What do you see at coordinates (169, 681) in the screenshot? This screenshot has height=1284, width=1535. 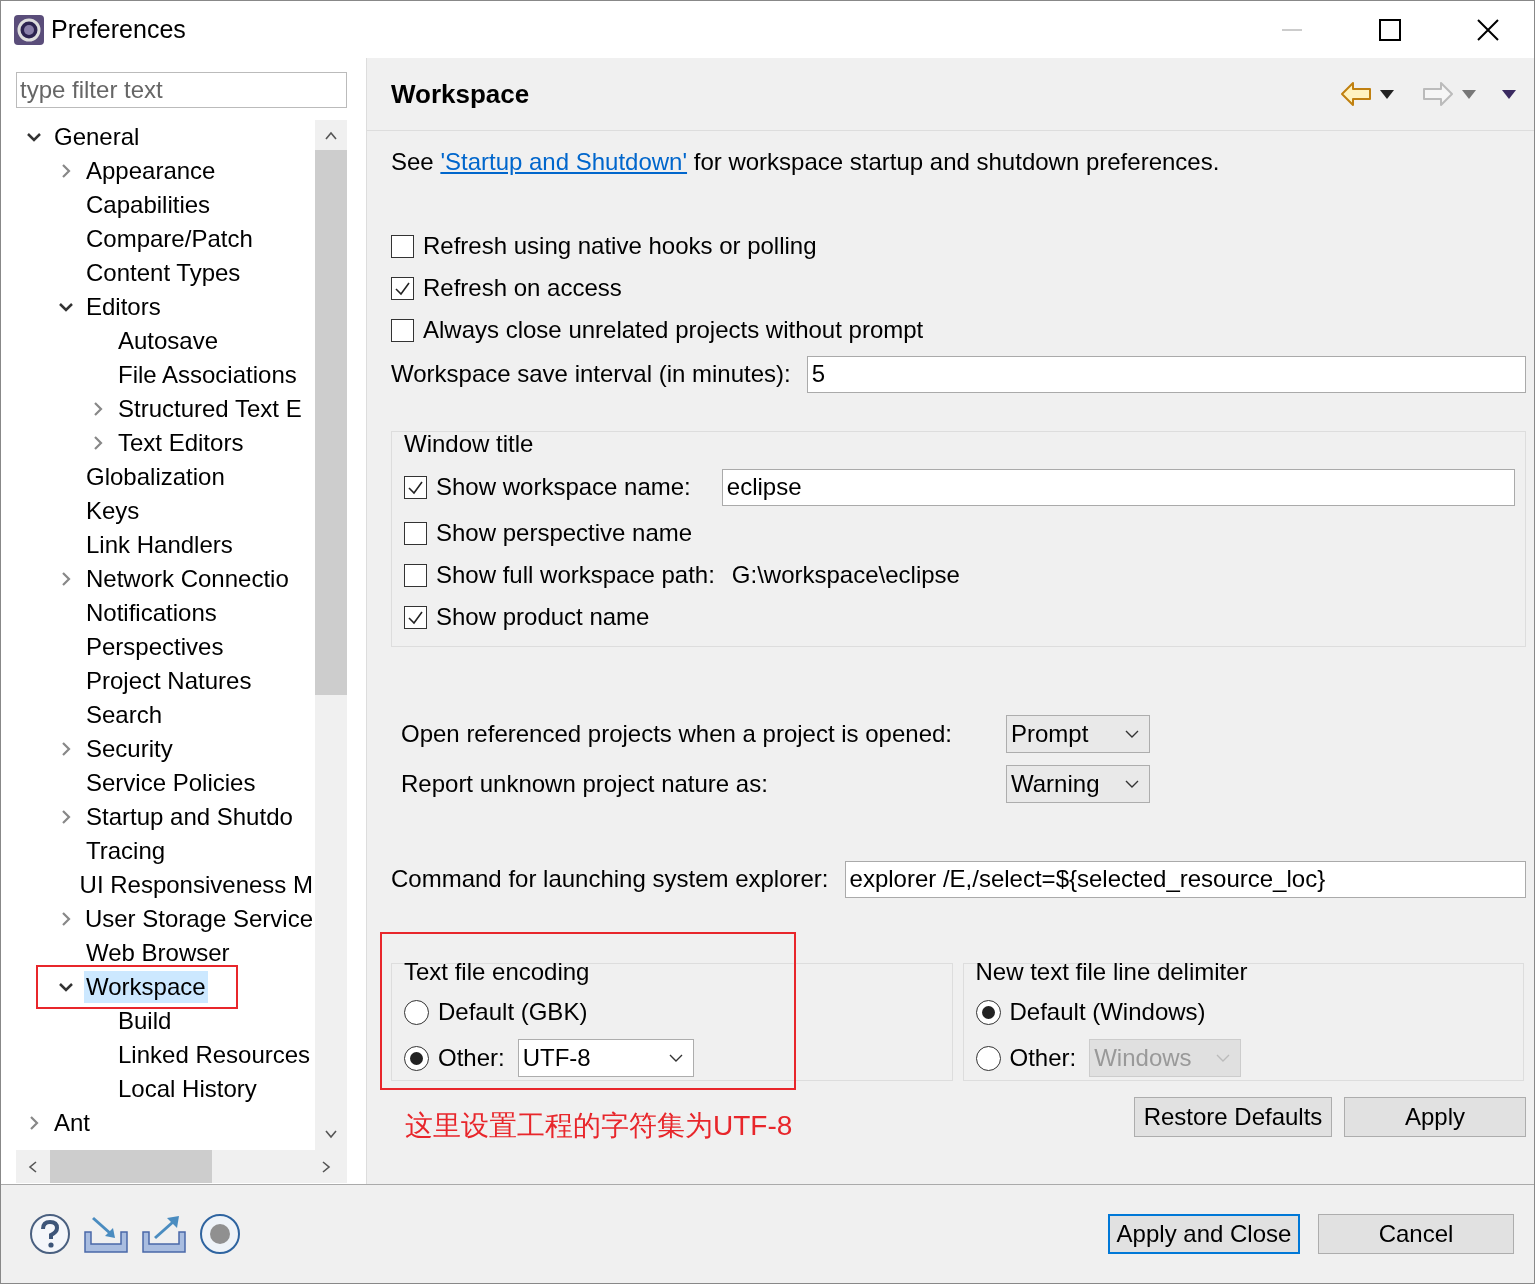 I see `tree-item: Project Natures` at bounding box center [169, 681].